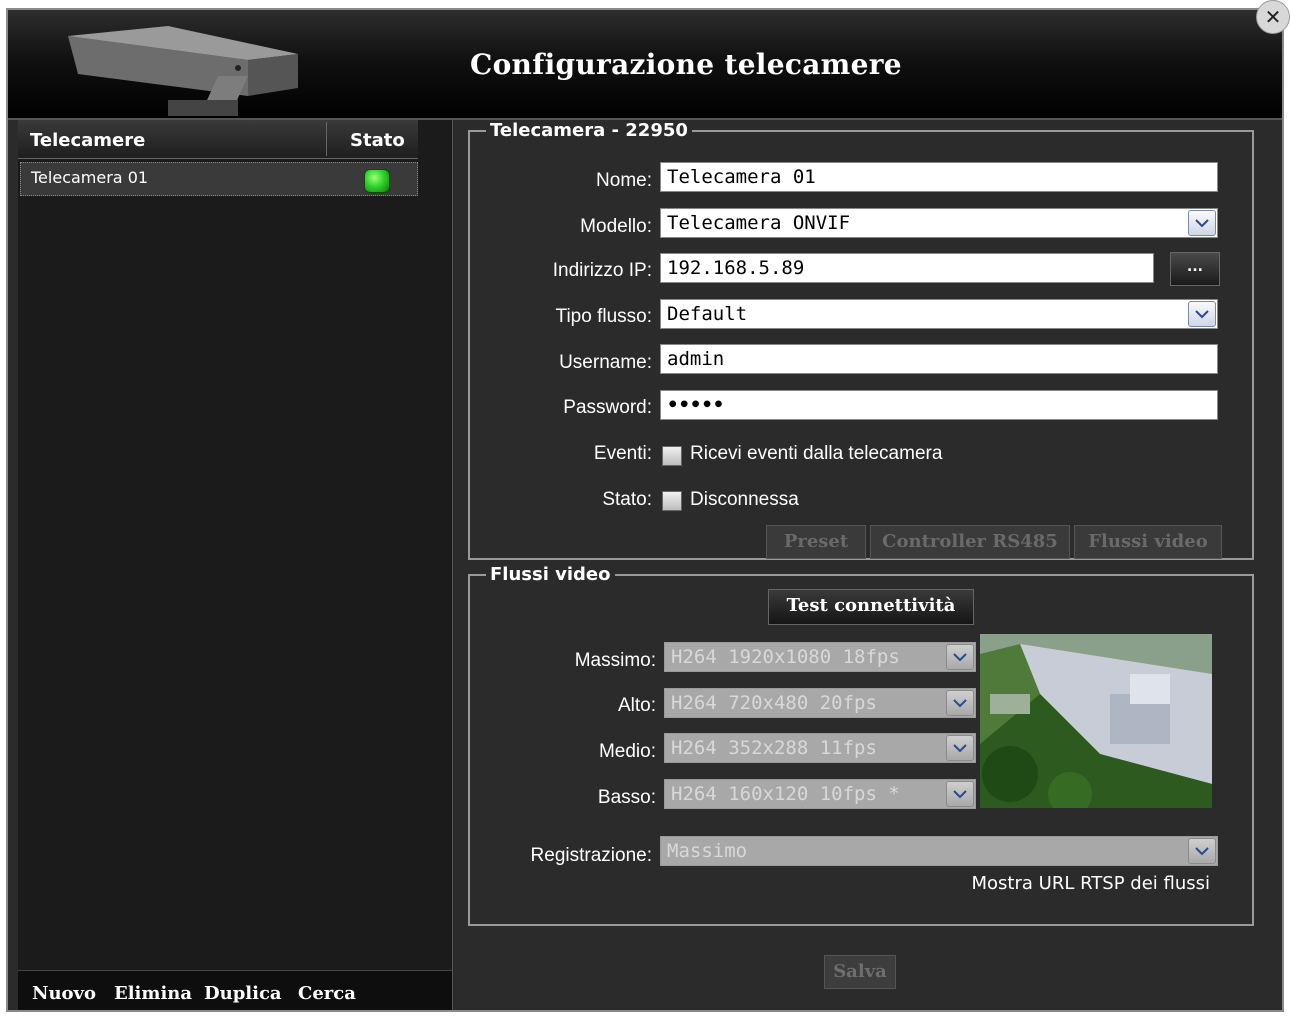 The height and width of the screenshot is (1016, 1290). I want to click on tipo-flusso-label: Tipo flusso:, so click(603, 316).